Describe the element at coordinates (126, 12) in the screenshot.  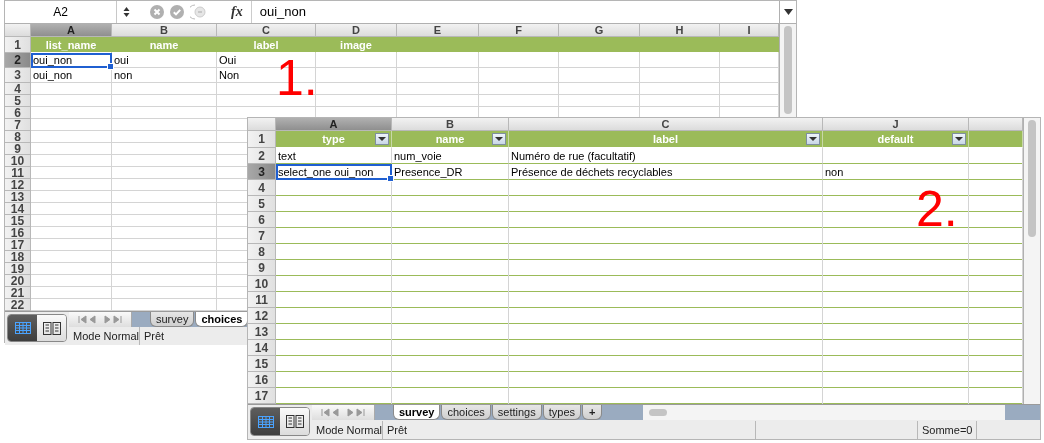
I see `stepper-icon` at that location.